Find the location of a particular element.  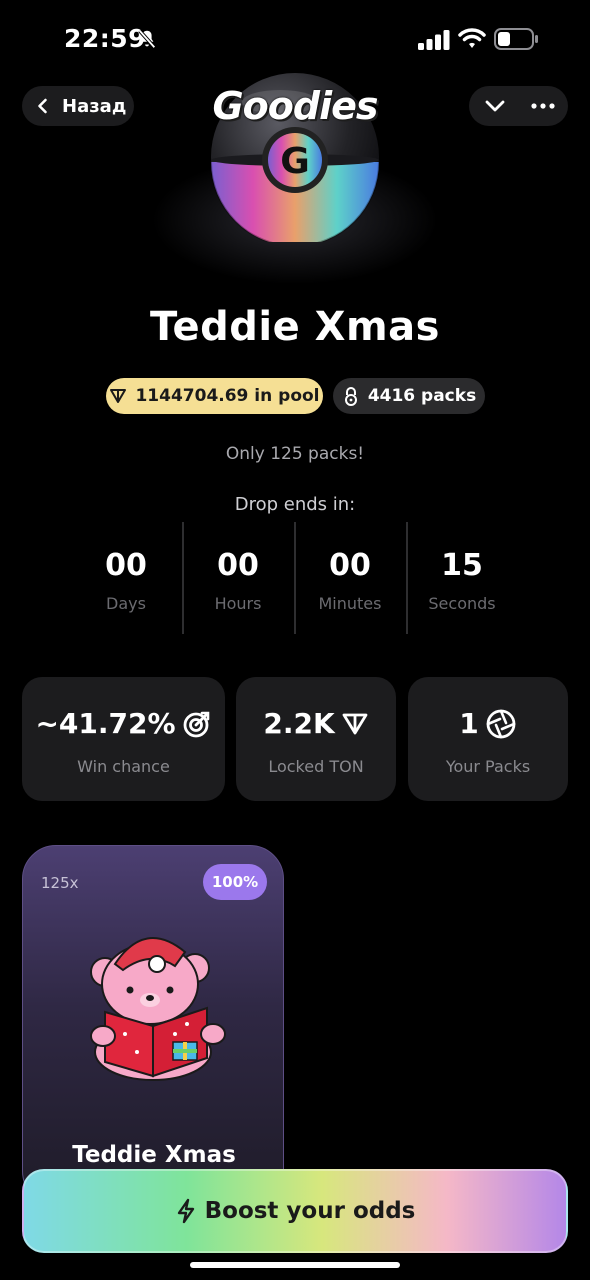

countdown-days: 00 Days is located at coordinates (126, 578).